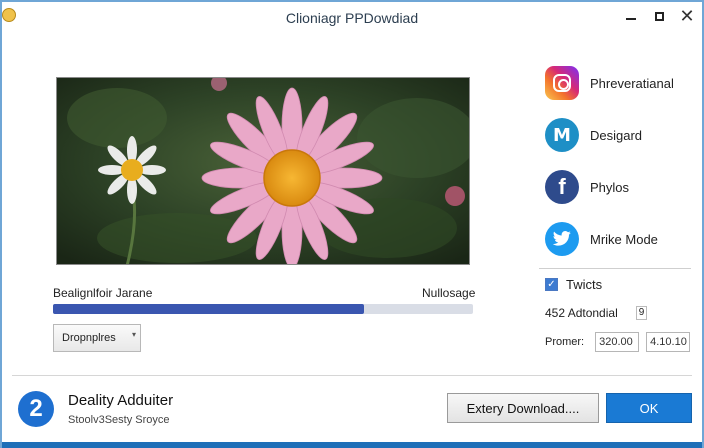 This screenshot has height=448, width=704. I want to click on options-dropdown: Dropnplres ▾, so click(97, 338).